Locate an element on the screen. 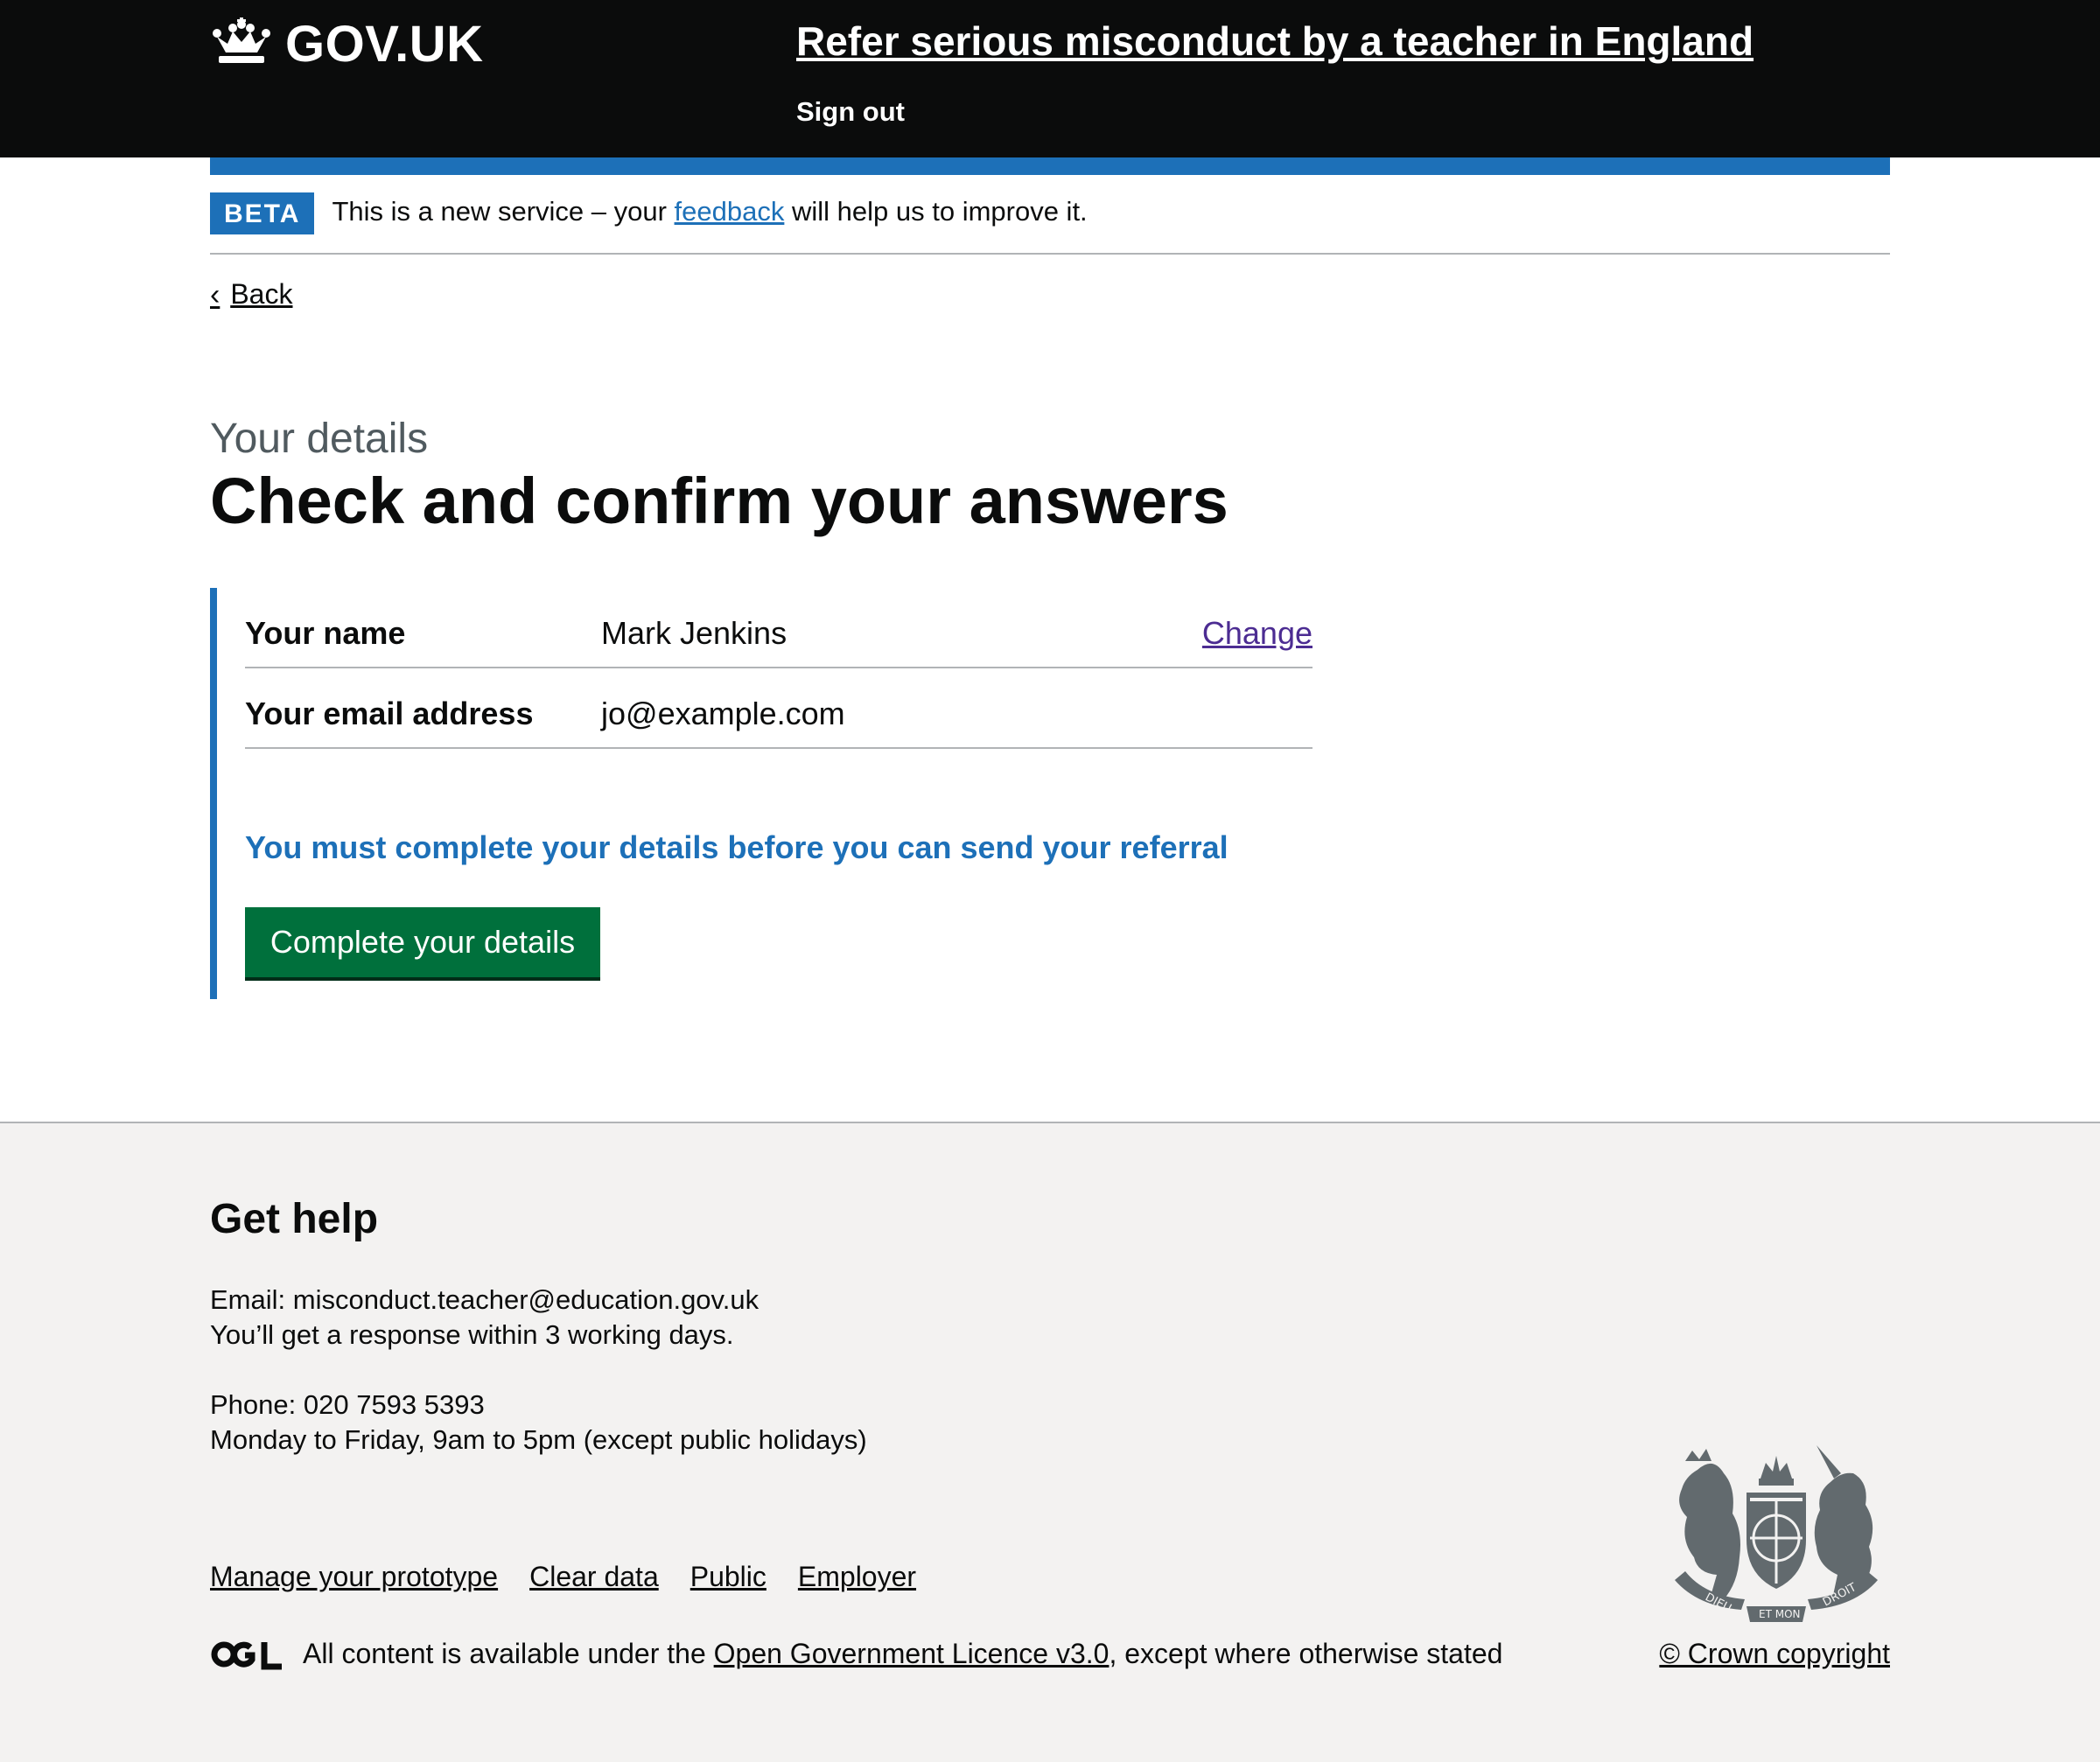 The image size is (2100, 1762). licence-before: All content is available under the is located at coordinates (508, 1653).